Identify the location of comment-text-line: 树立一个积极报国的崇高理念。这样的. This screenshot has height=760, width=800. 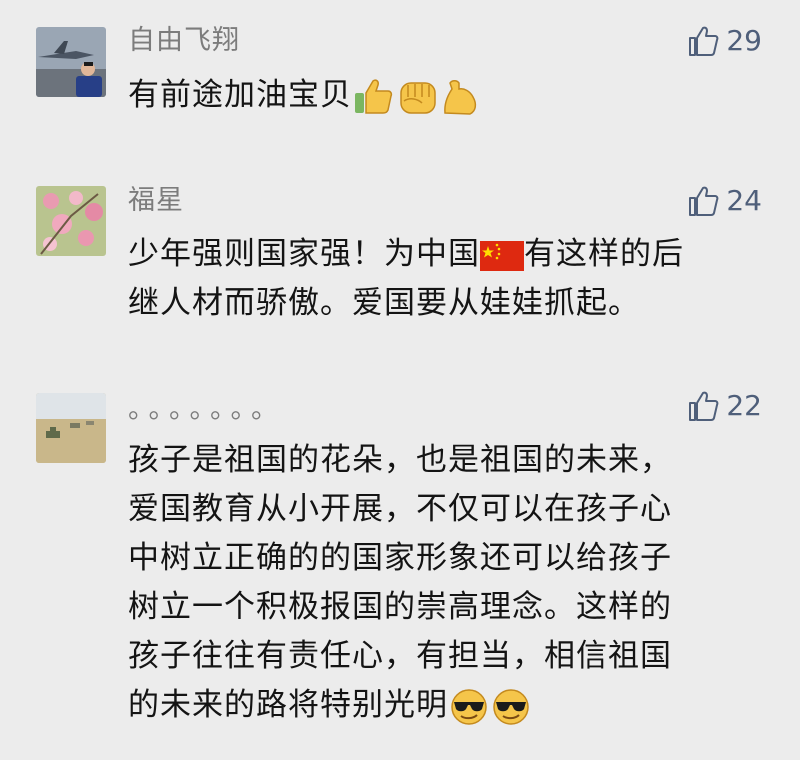
(400, 607).